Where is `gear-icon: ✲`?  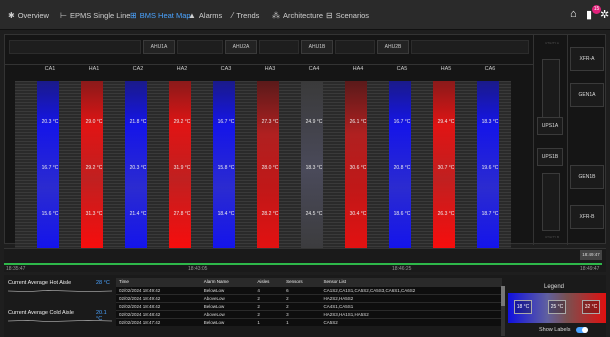 gear-icon: ✲ is located at coordinates (604, 14).